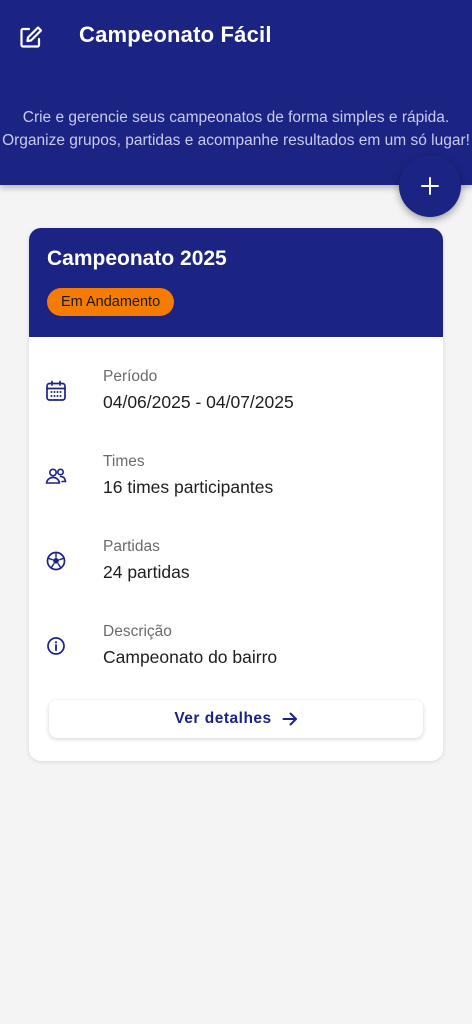 The width and height of the screenshot is (472, 1024). Describe the element at coordinates (56, 646) in the screenshot. I see `info-icon` at that location.